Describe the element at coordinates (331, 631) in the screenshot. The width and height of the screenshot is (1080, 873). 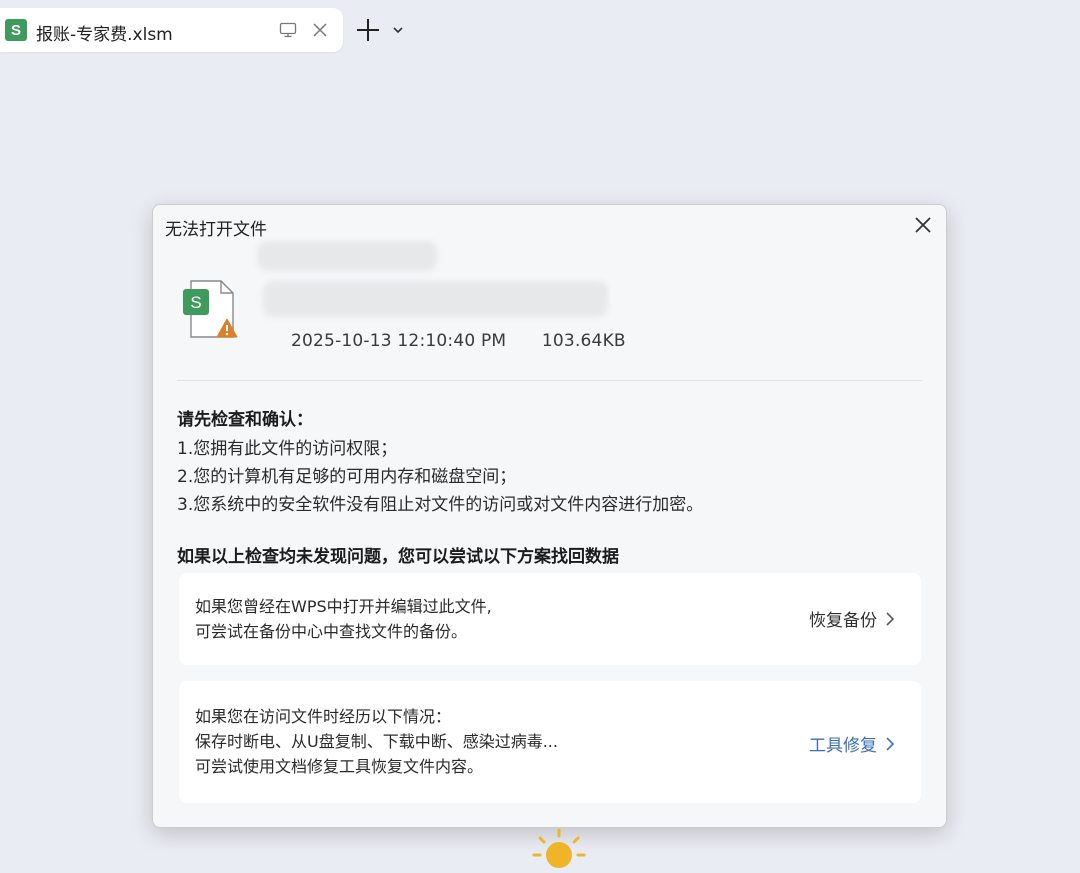
I see `card-line: 可尝试在备份中心中查找文件的备份。` at that location.